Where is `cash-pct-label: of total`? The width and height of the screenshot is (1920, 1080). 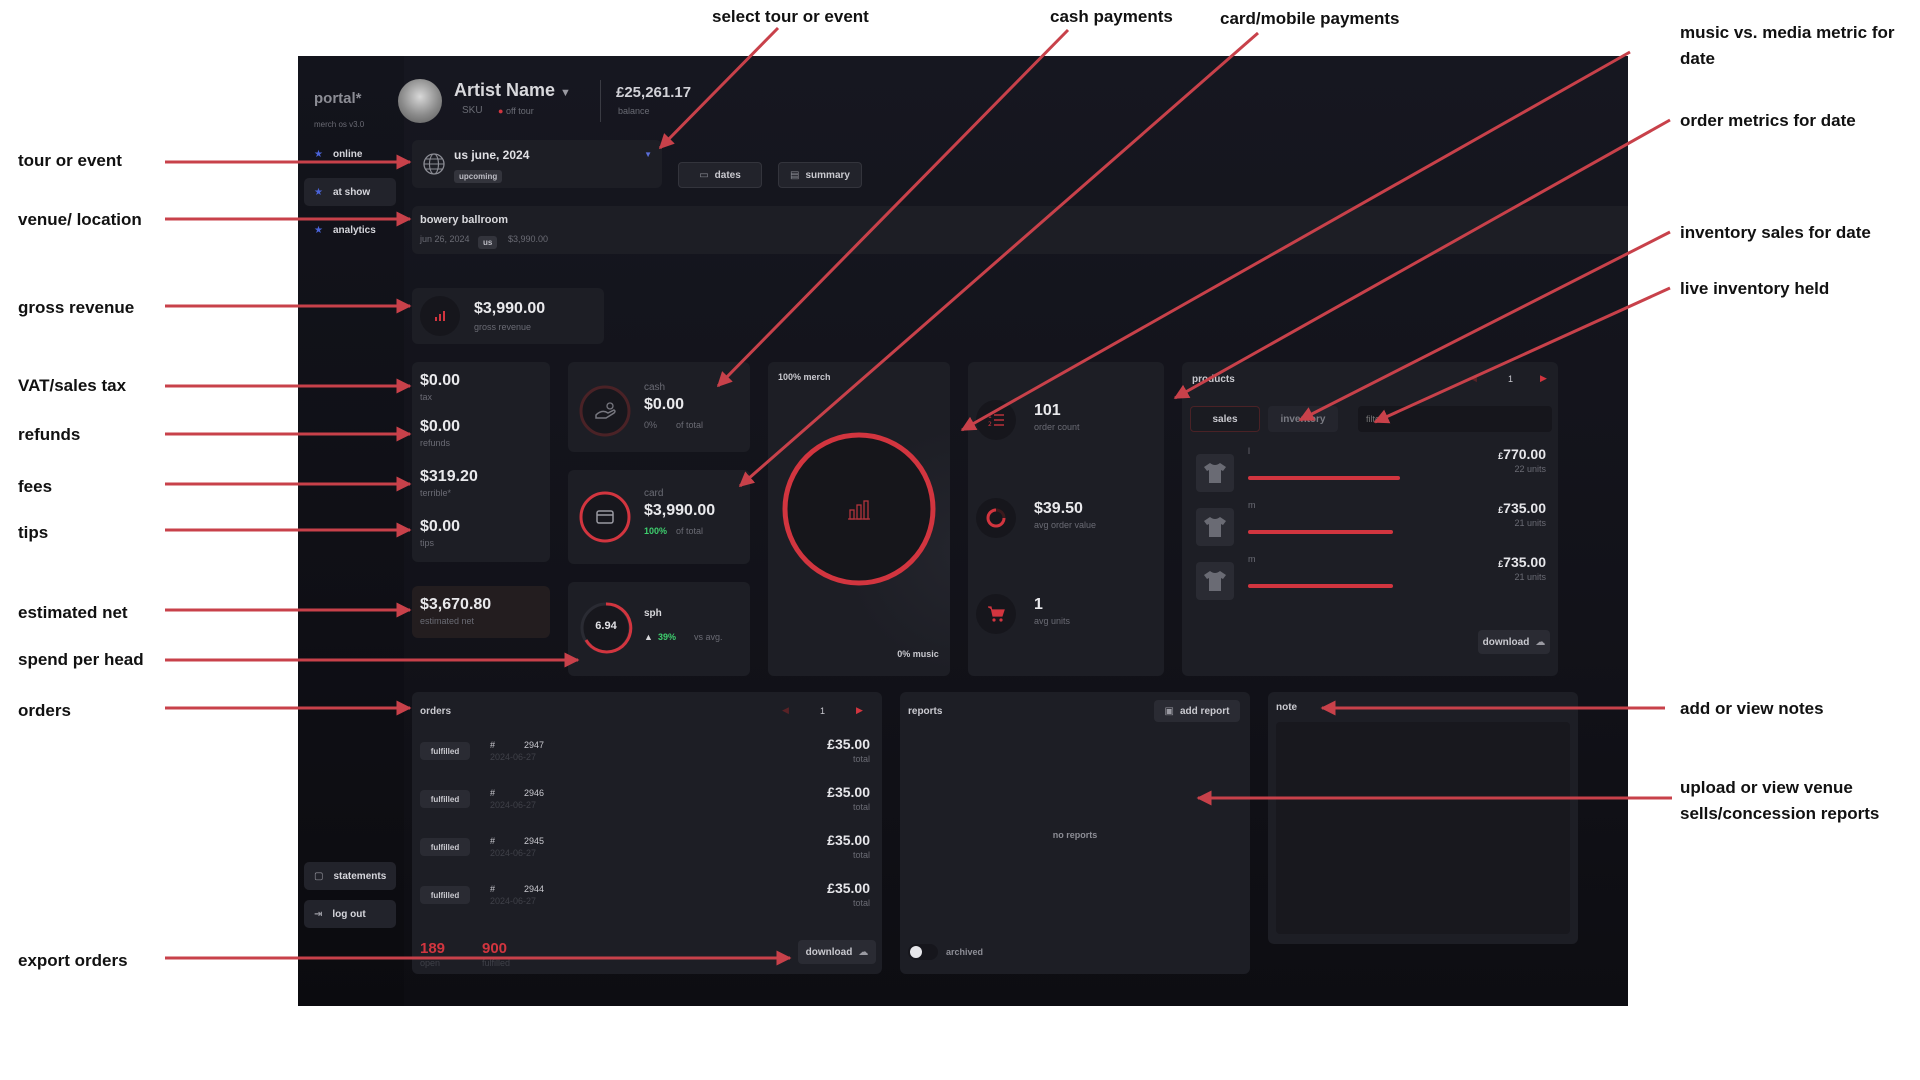
cash-pct-label: of total is located at coordinates (690, 425).